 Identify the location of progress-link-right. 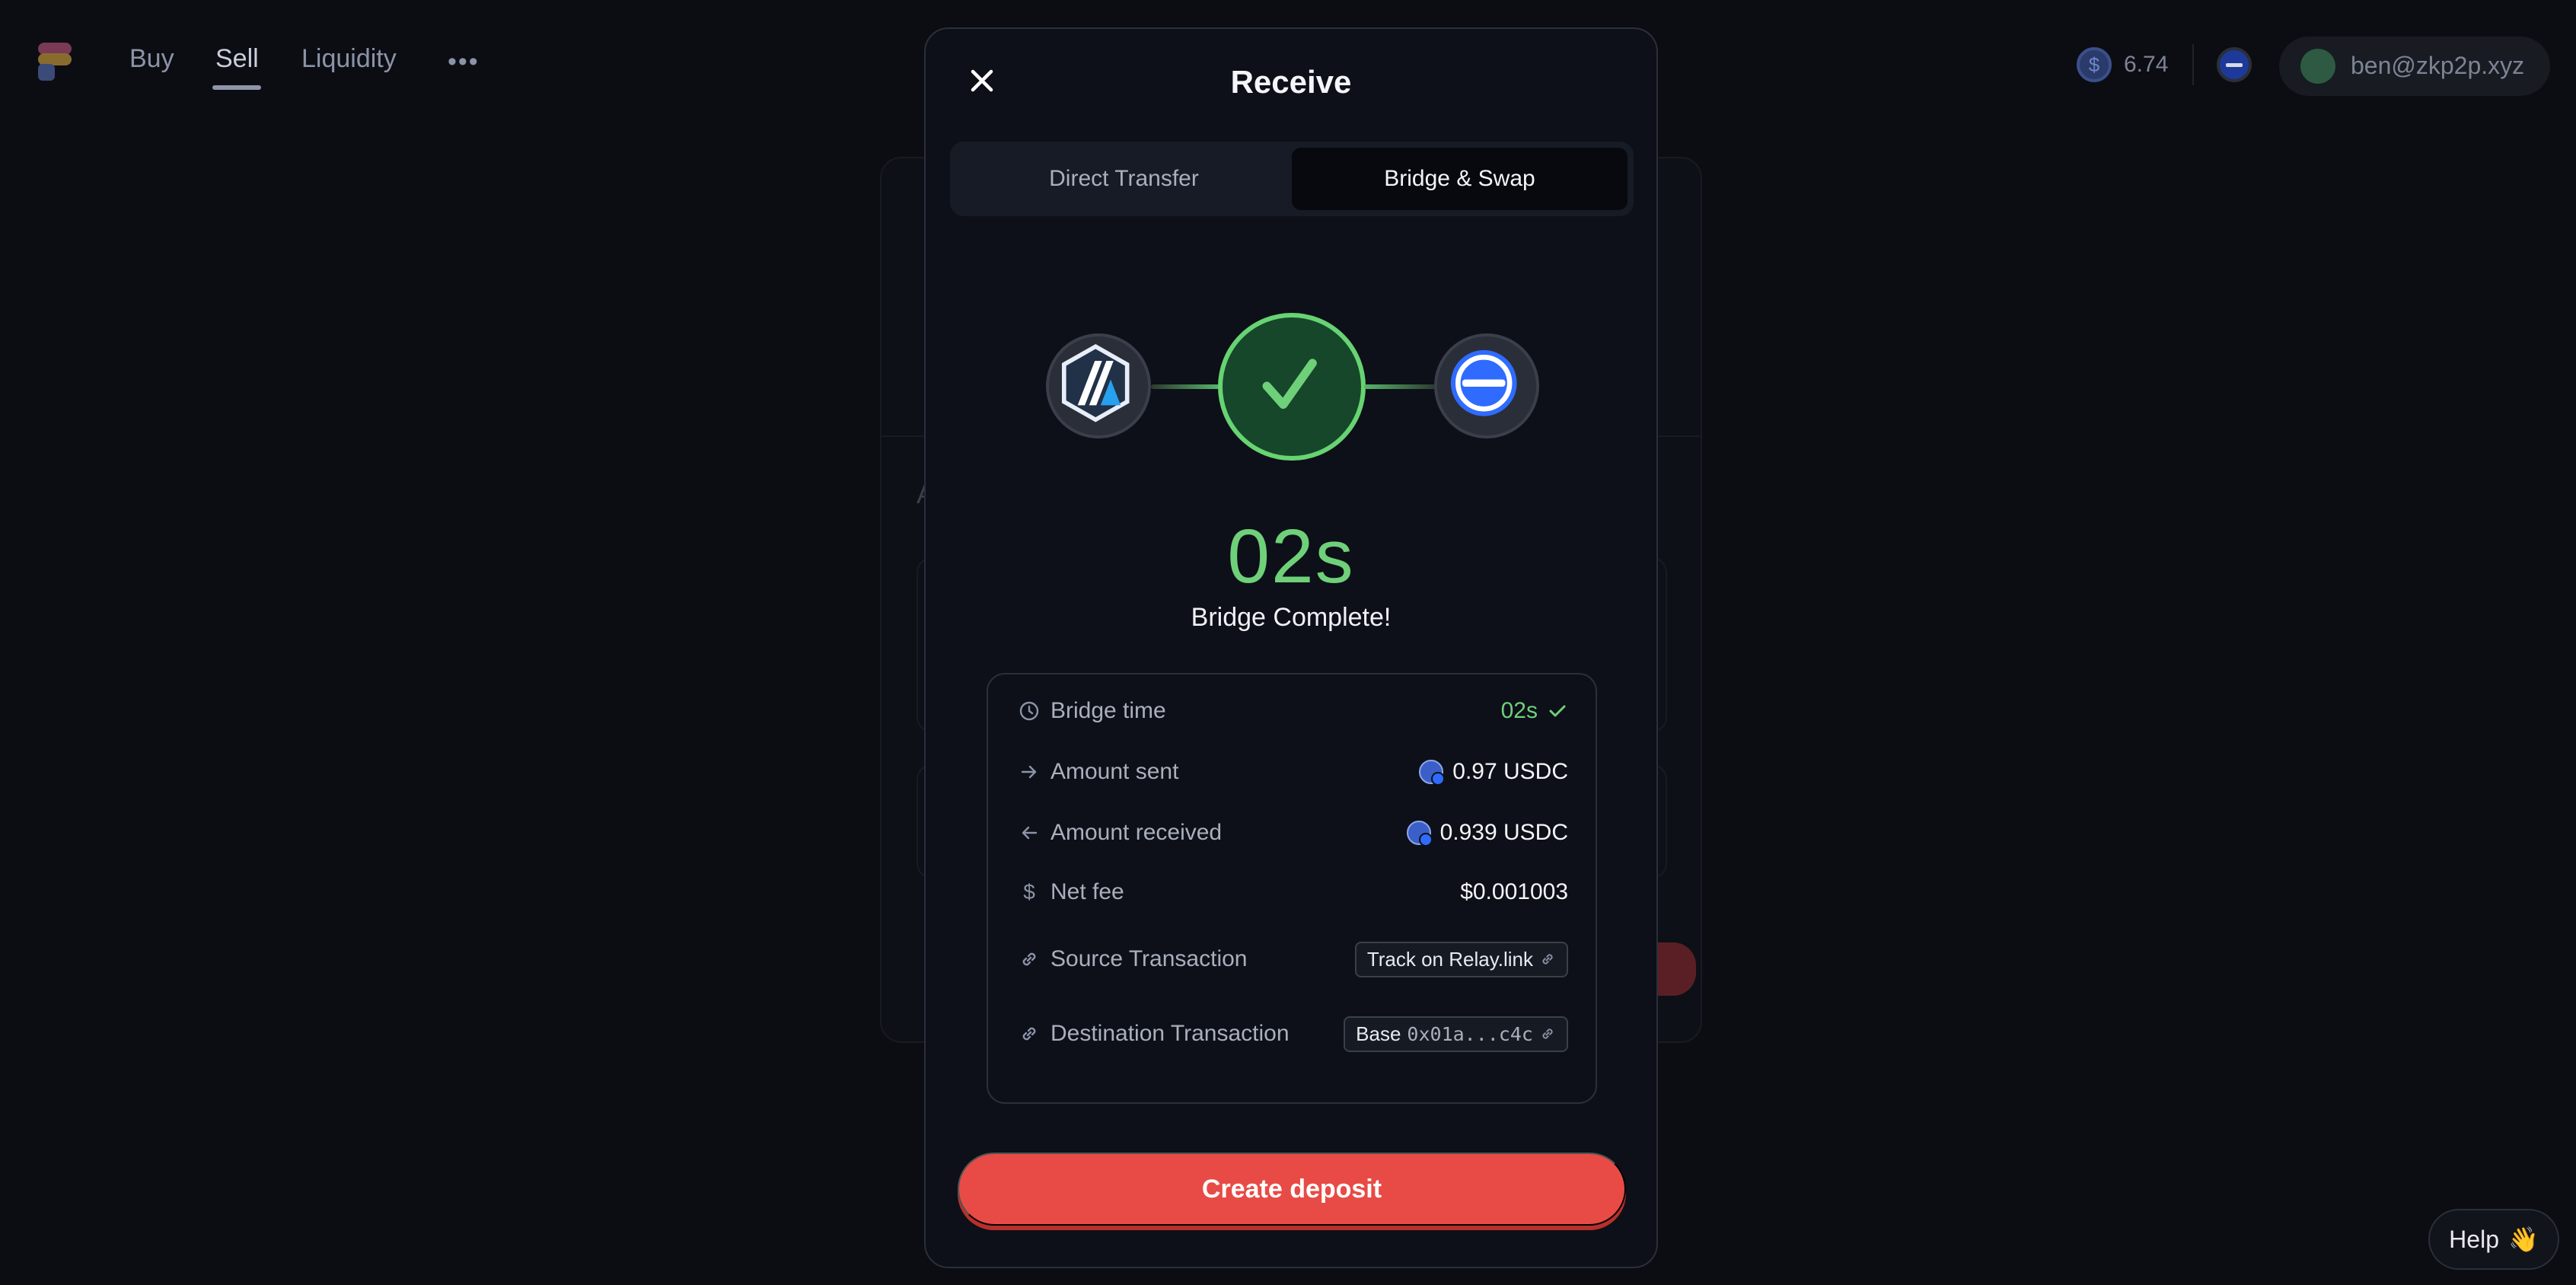
(1400, 386).